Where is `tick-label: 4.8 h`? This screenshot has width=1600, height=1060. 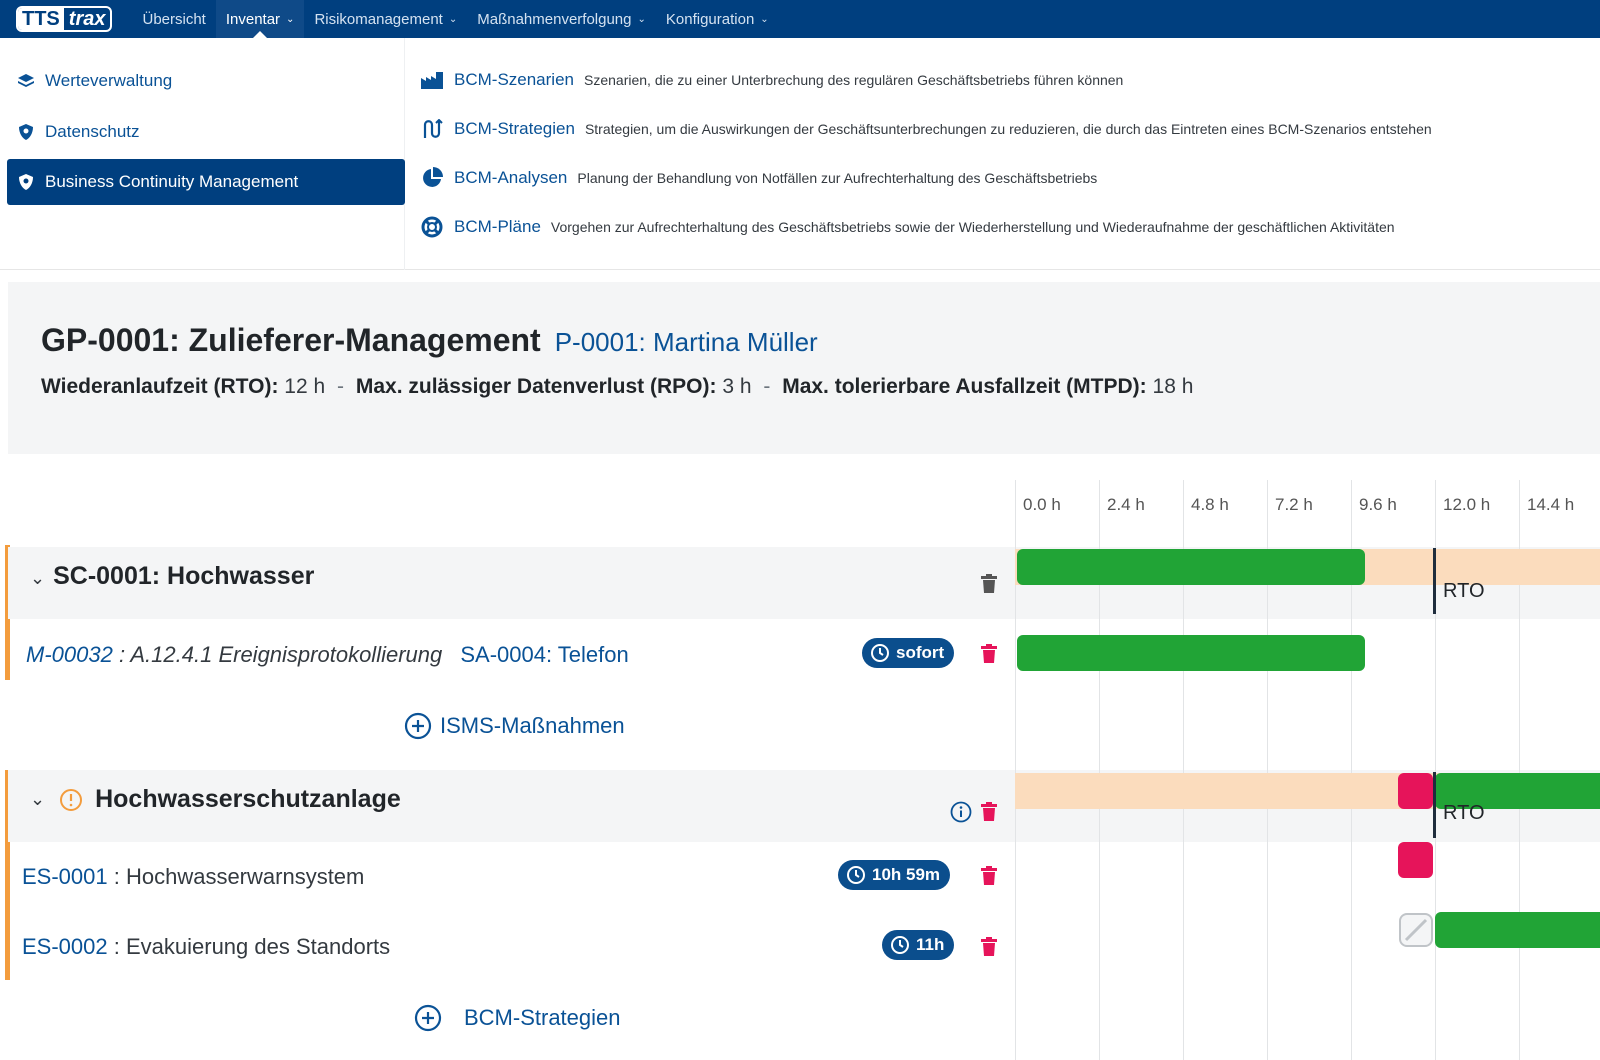
tick-label: 4.8 h is located at coordinates (1210, 504).